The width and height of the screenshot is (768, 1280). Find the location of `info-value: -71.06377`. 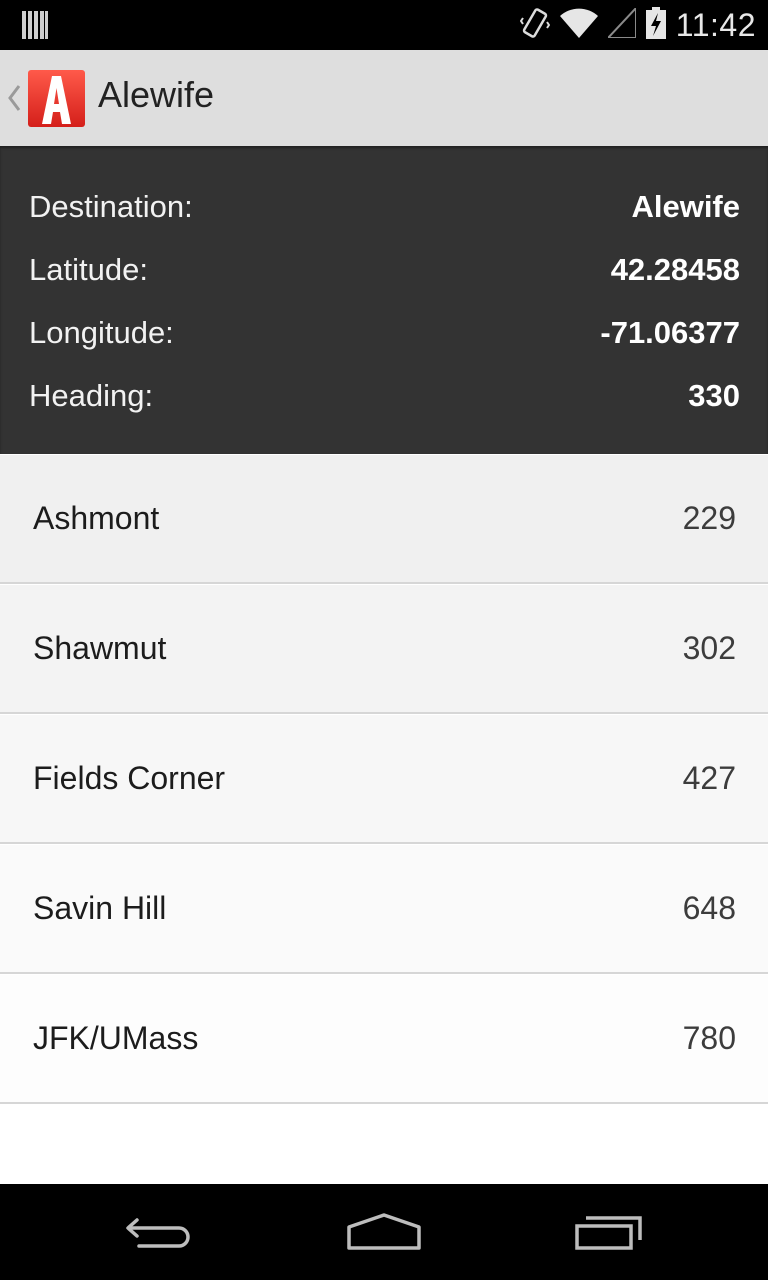

info-value: -71.06377 is located at coordinates (670, 332).